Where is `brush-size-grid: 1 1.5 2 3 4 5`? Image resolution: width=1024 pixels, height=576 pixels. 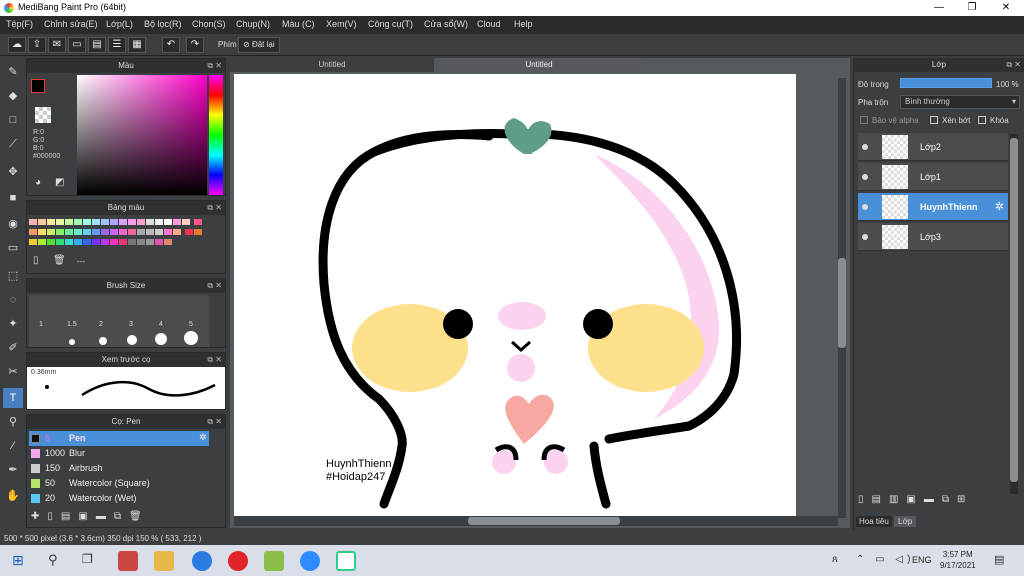
brush-size-grid: 1 1.5 2 3 4 5 is located at coordinates (119, 321).